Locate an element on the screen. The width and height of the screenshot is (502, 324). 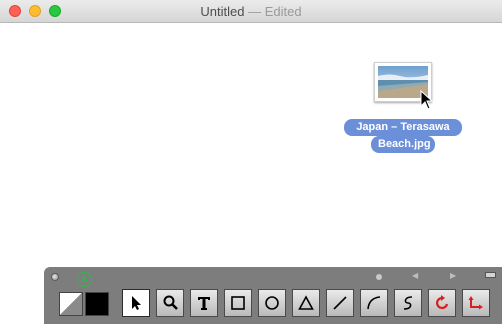
palette-previous-icon: ◀ is located at coordinates (415, 275).